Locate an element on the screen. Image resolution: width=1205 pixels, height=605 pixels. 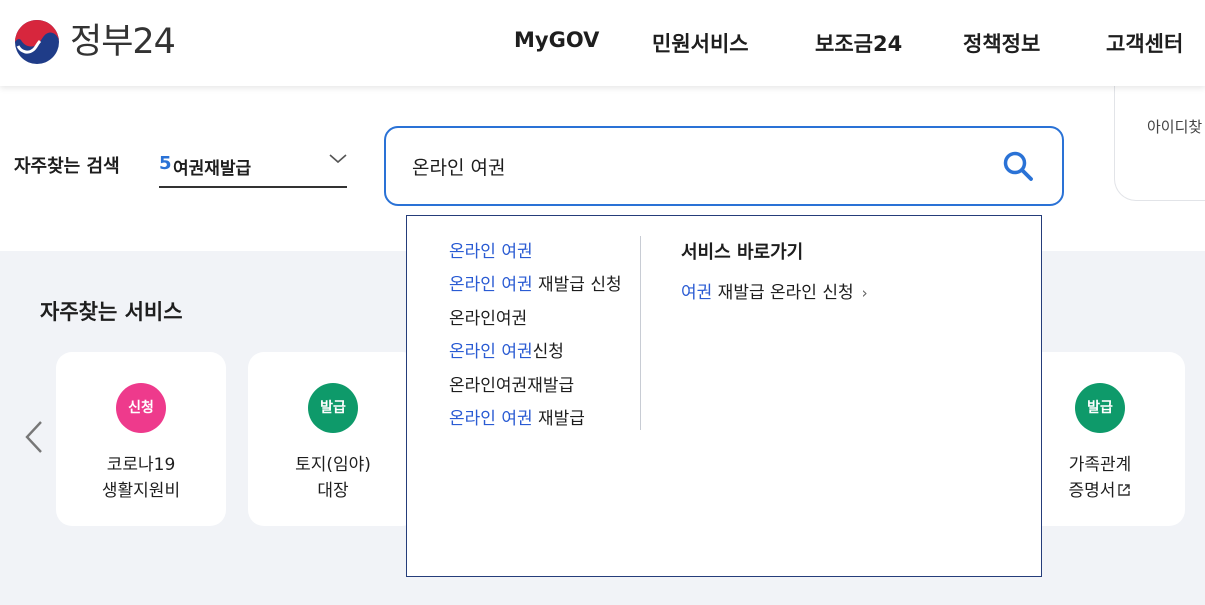
suggestion-item: 온라인 여권 is located at coordinates (549, 254).